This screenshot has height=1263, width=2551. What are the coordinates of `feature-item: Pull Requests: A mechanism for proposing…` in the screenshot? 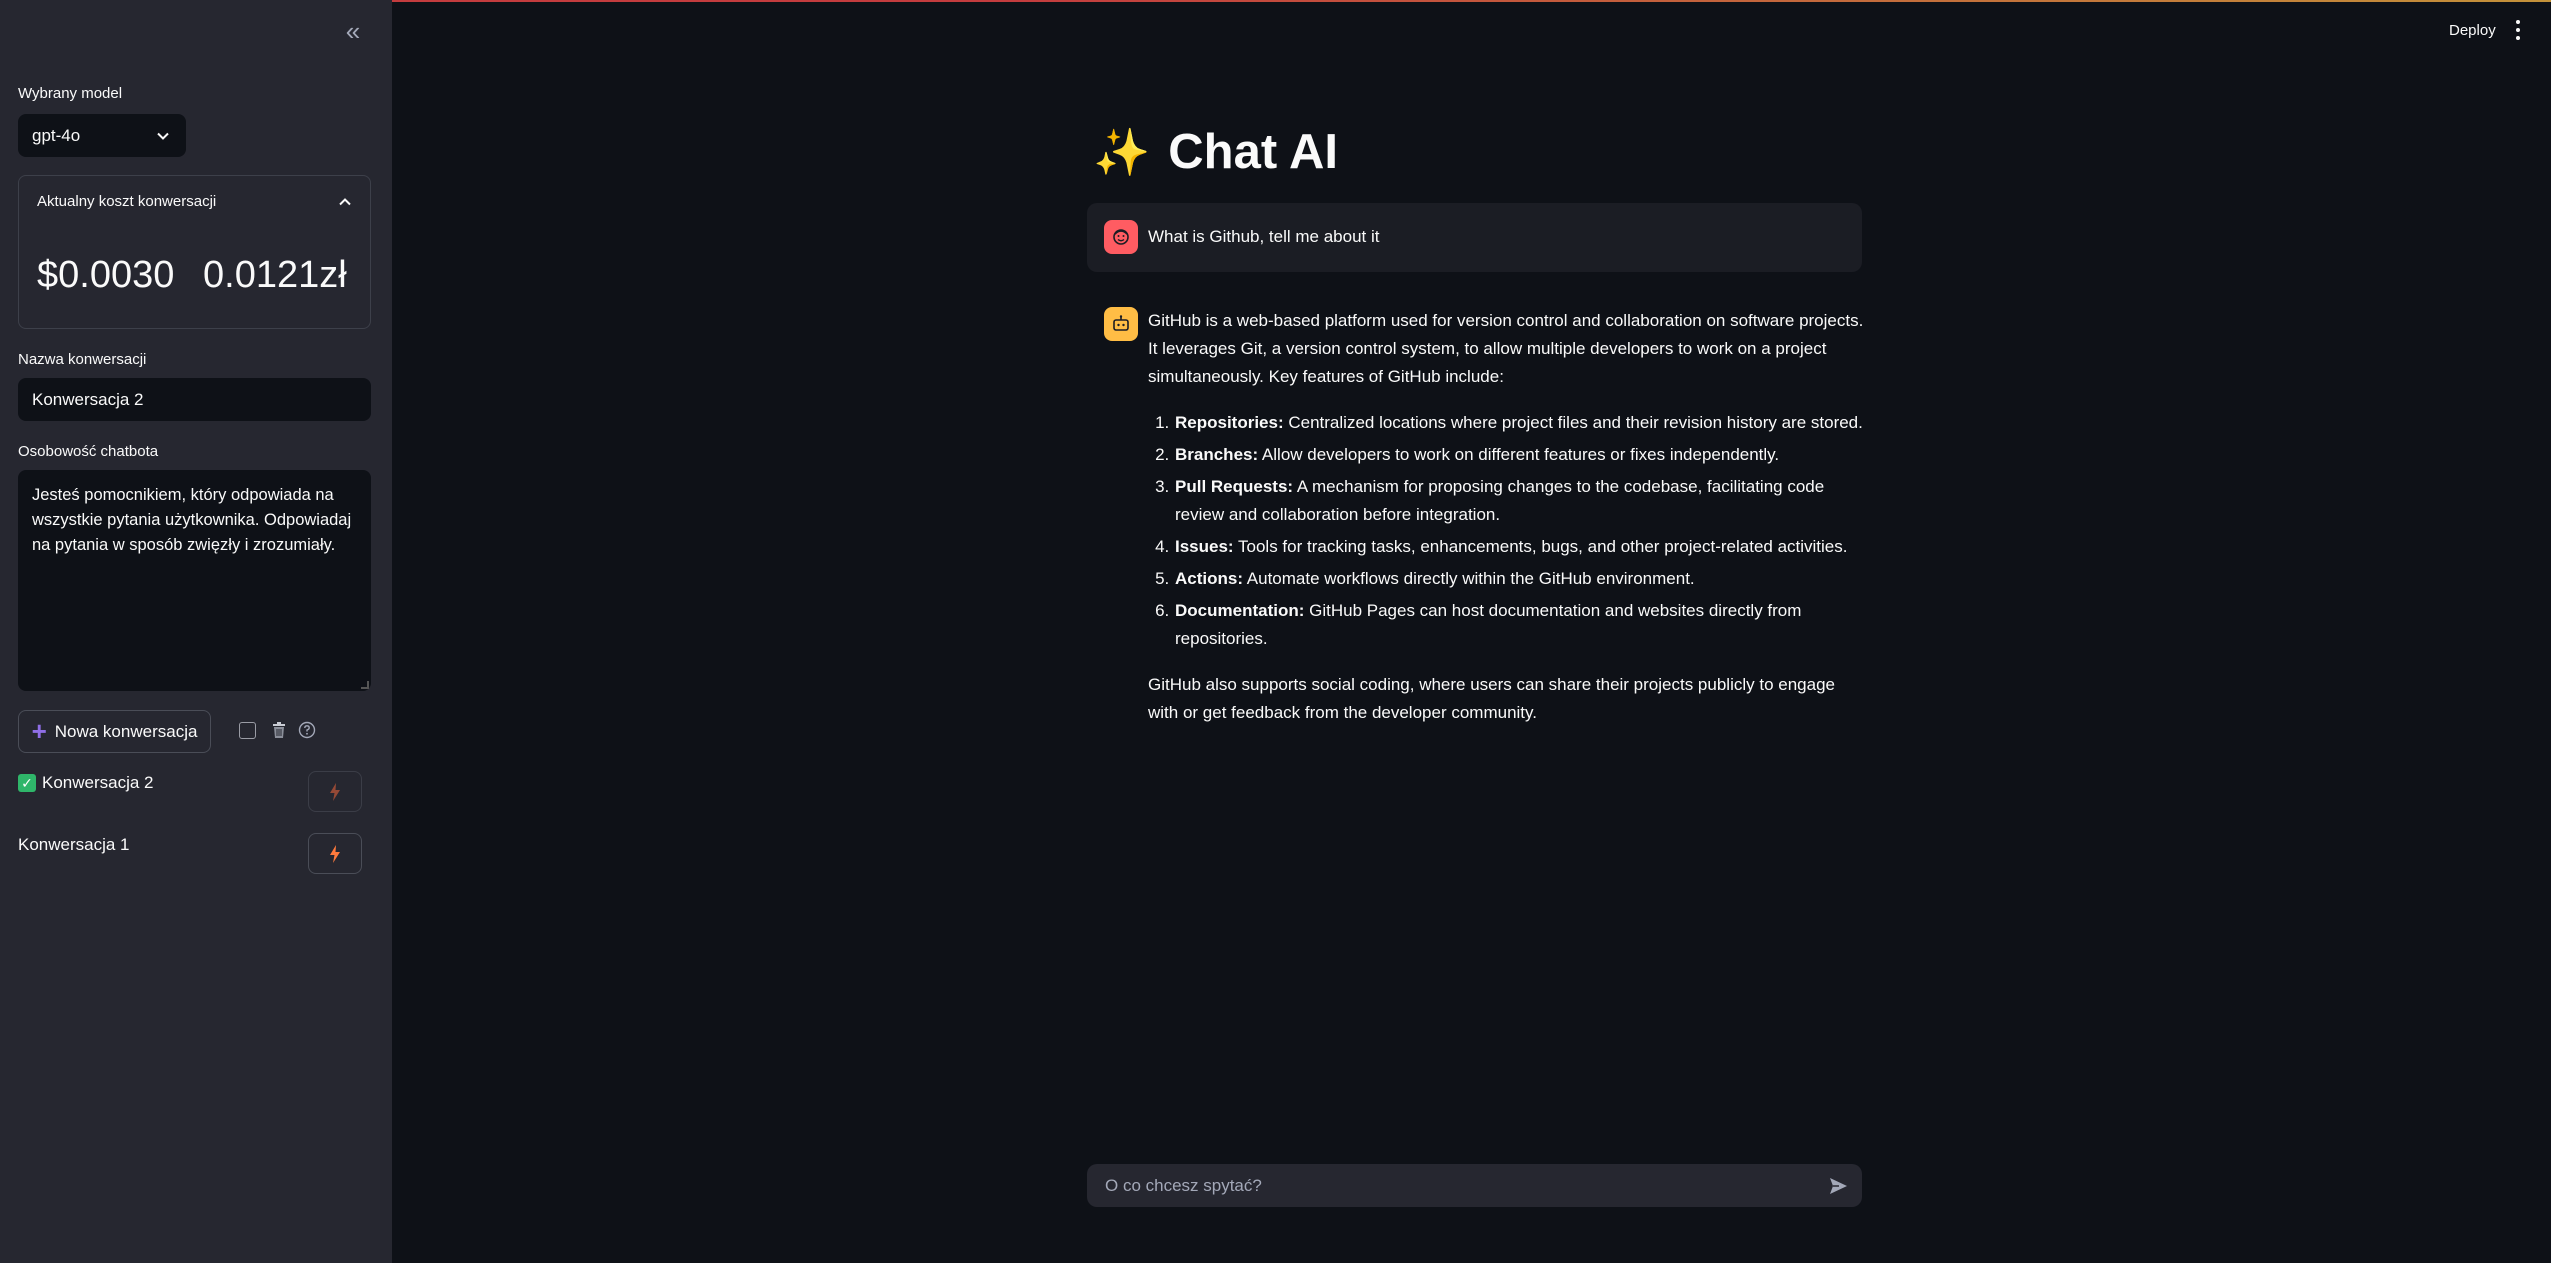 It's located at (1519, 501).